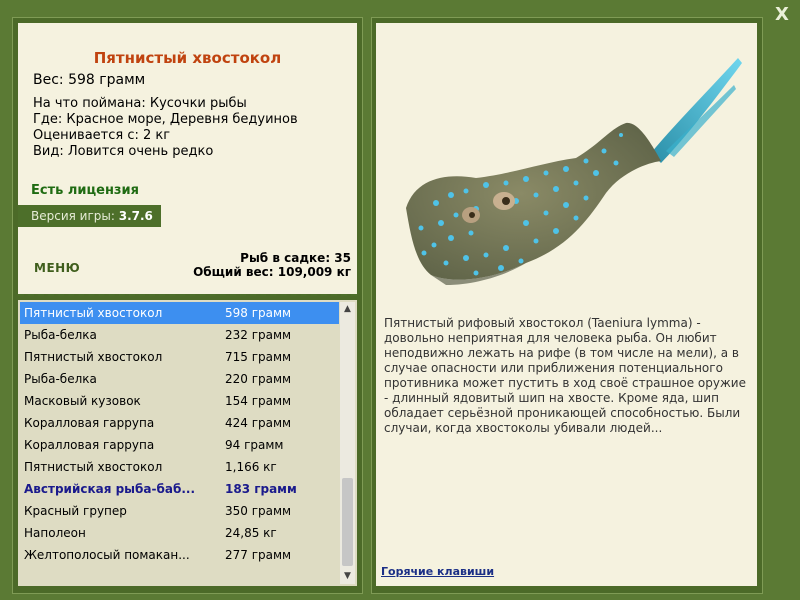  I want to click on list-item: Масковый кузовок 154 грамм, so click(179, 401).